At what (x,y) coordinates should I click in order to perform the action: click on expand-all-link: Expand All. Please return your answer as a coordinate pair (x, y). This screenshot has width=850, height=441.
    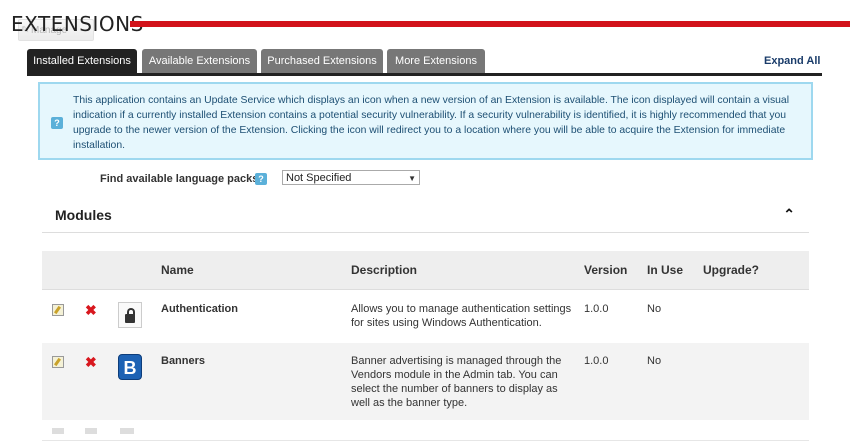
    Looking at the image, I should click on (792, 61).